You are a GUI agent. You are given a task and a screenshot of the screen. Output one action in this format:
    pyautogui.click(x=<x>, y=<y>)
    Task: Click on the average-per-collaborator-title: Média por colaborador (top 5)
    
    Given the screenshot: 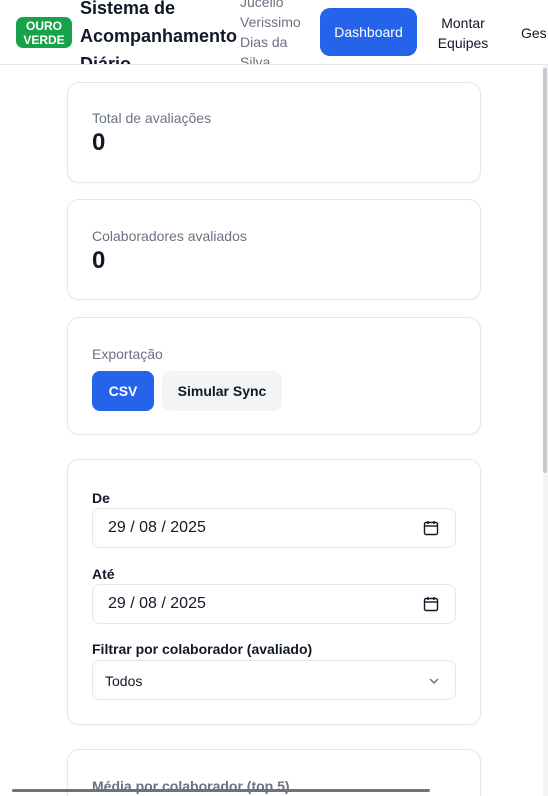 What is the action you would take?
    pyautogui.click(x=191, y=786)
    